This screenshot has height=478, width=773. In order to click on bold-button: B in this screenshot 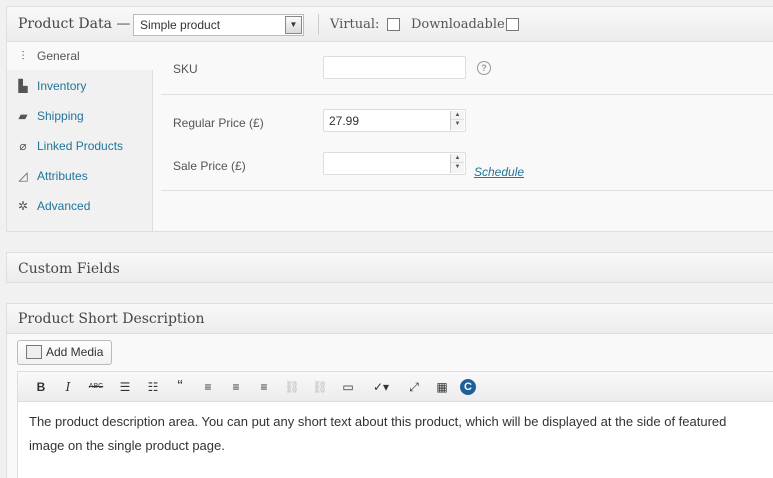, I will do `click(41, 387)`.